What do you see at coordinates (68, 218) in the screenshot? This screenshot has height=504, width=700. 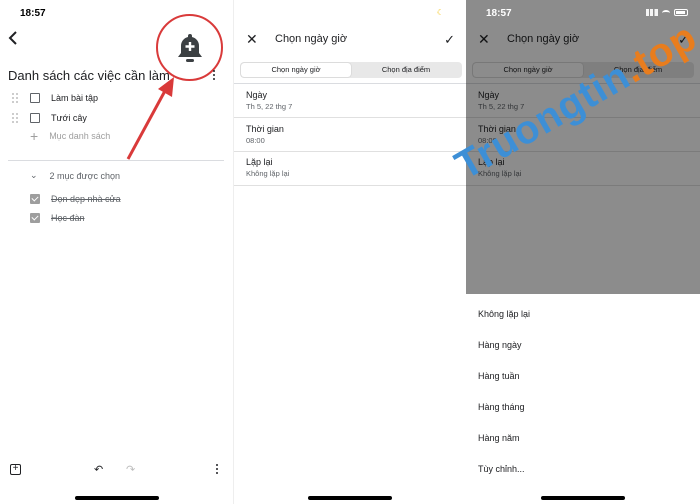 I see `checked-item-label: Học đàn` at bounding box center [68, 218].